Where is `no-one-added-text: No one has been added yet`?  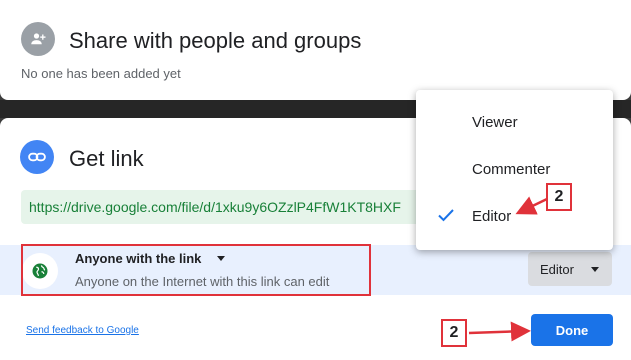 no-one-added-text: No one has been added yet is located at coordinates (101, 73).